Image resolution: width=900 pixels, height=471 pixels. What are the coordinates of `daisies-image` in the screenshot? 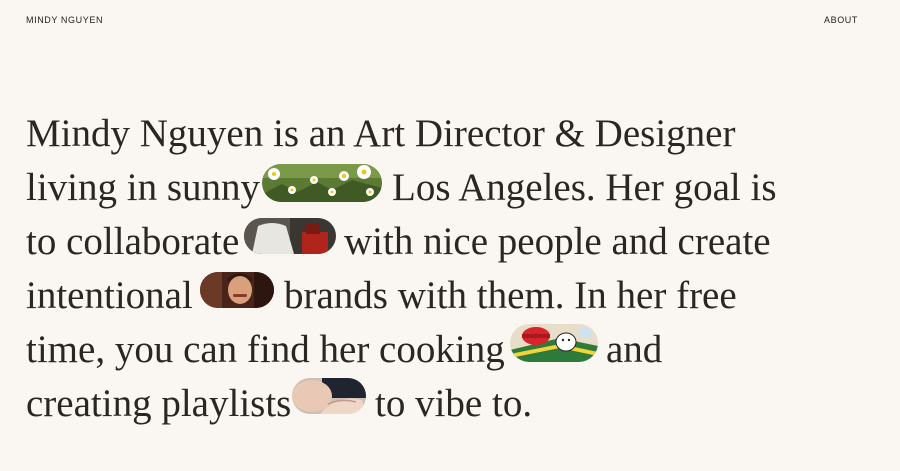 It's located at (322, 183).